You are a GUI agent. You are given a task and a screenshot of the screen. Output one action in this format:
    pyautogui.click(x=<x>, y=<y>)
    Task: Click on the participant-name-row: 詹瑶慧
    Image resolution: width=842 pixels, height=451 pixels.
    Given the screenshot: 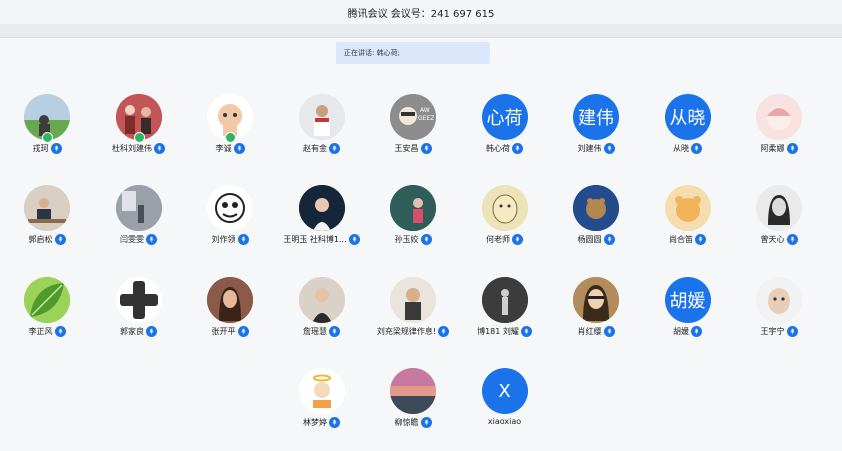 What is the action you would take?
    pyautogui.click(x=321, y=331)
    